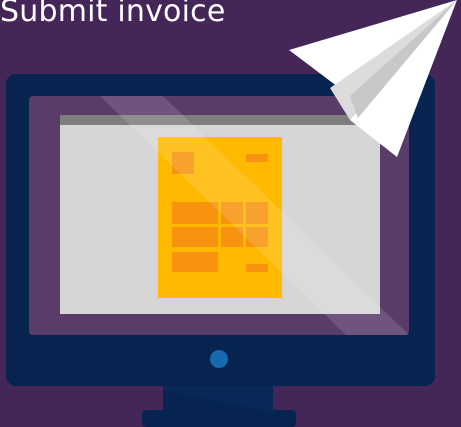 Image resolution: width=461 pixels, height=427 pixels. I want to click on page-title: Submit invoice, so click(113, 14).